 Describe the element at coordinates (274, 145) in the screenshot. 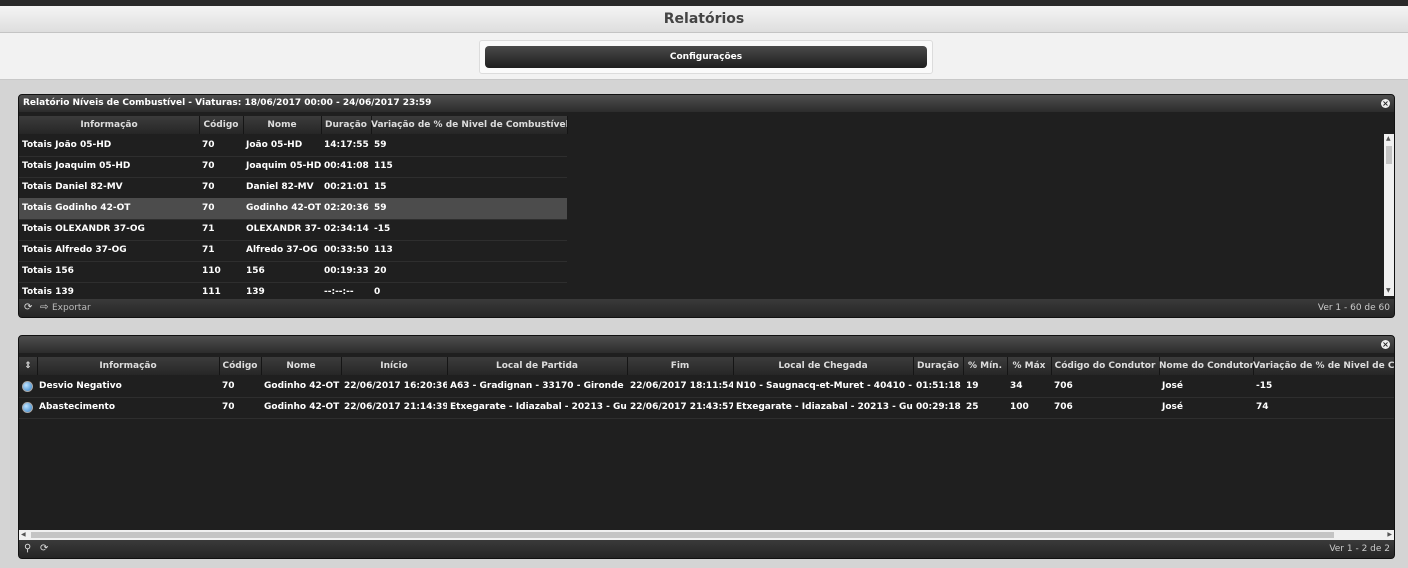

I see `table-cell: João 05-HD` at that location.